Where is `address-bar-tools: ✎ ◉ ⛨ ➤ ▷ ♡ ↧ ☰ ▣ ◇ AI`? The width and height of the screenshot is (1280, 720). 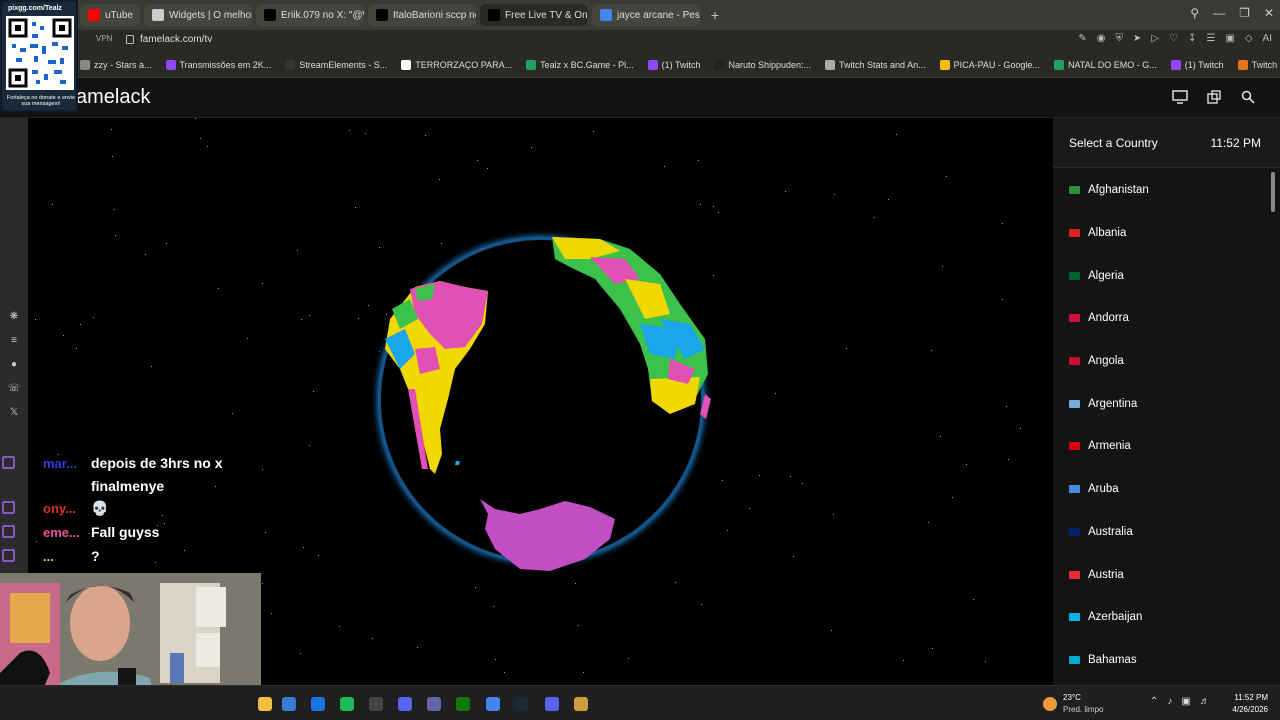 address-bar-tools: ✎ ◉ ⛨ ➤ ▷ ♡ ↧ ☰ ▣ ◇ AI is located at coordinates (1175, 38).